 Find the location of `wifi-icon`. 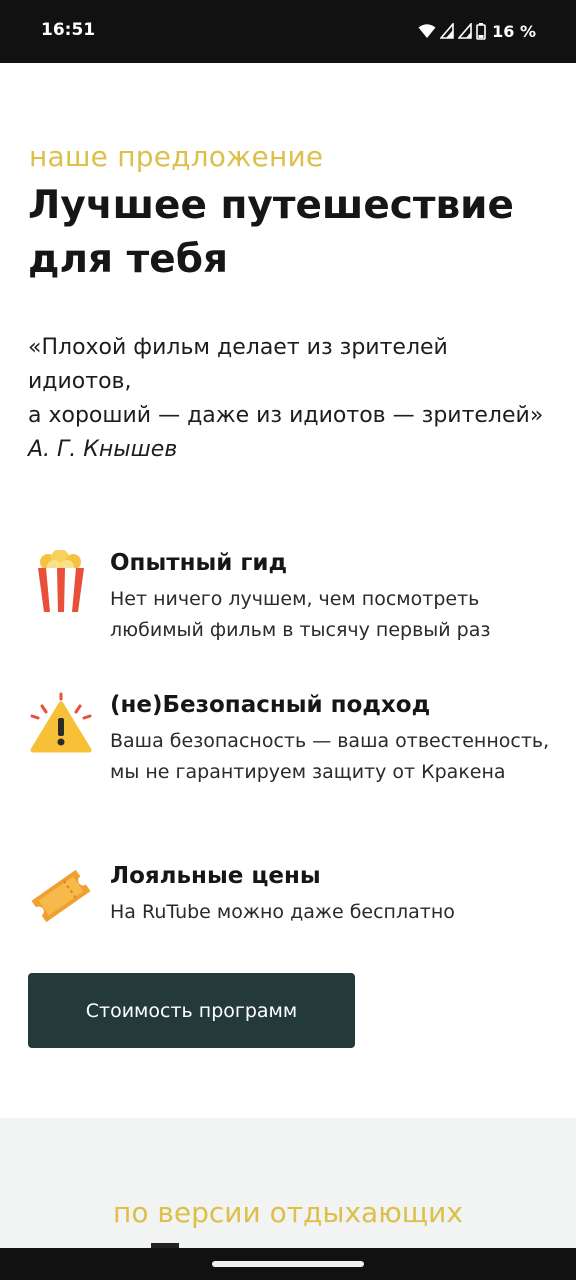

wifi-icon is located at coordinates (427, 31).